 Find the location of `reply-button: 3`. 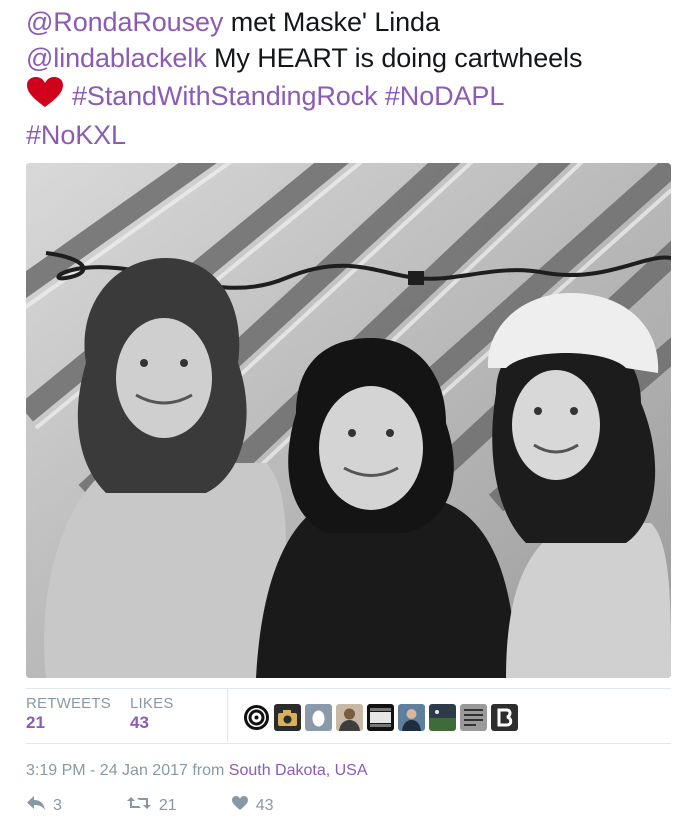

reply-button: 3 is located at coordinates (44, 805).